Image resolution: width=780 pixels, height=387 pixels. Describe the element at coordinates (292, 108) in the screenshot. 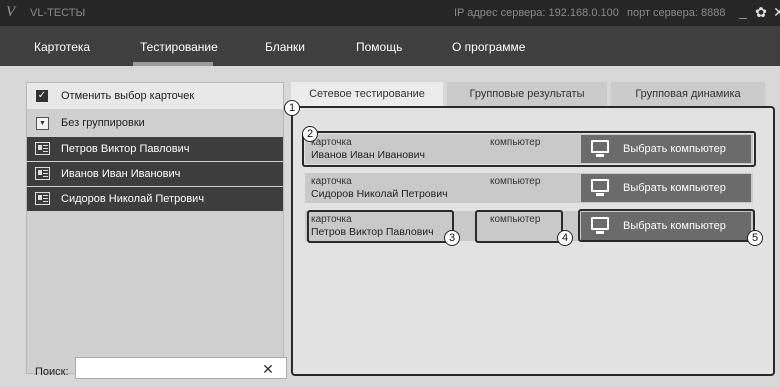

I see `callout-number: 1` at that location.